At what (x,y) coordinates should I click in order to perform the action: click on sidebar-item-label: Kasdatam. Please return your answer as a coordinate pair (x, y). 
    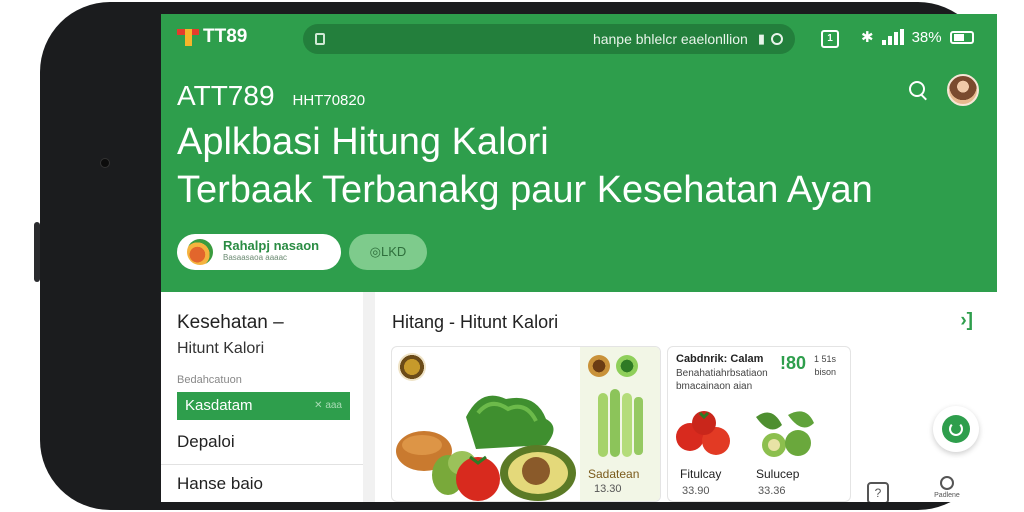
    Looking at the image, I should click on (219, 405).